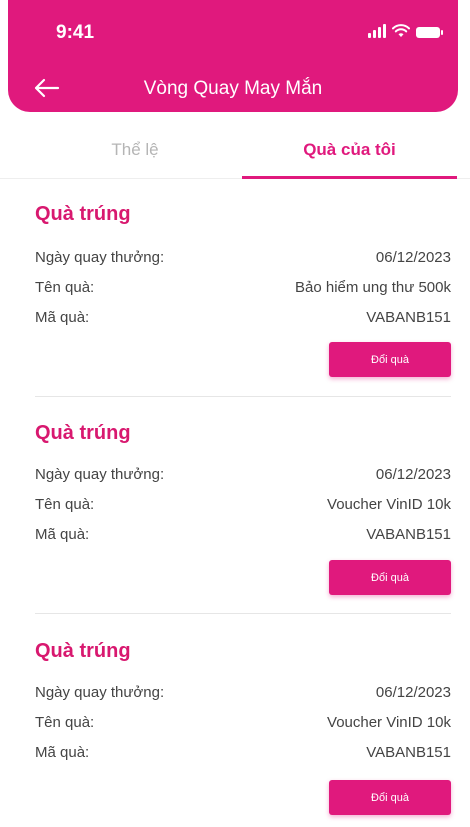 The height and width of the screenshot is (827, 470). Describe the element at coordinates (75, 32) in the screenshot. I see `status-time: 9:41` at that location.